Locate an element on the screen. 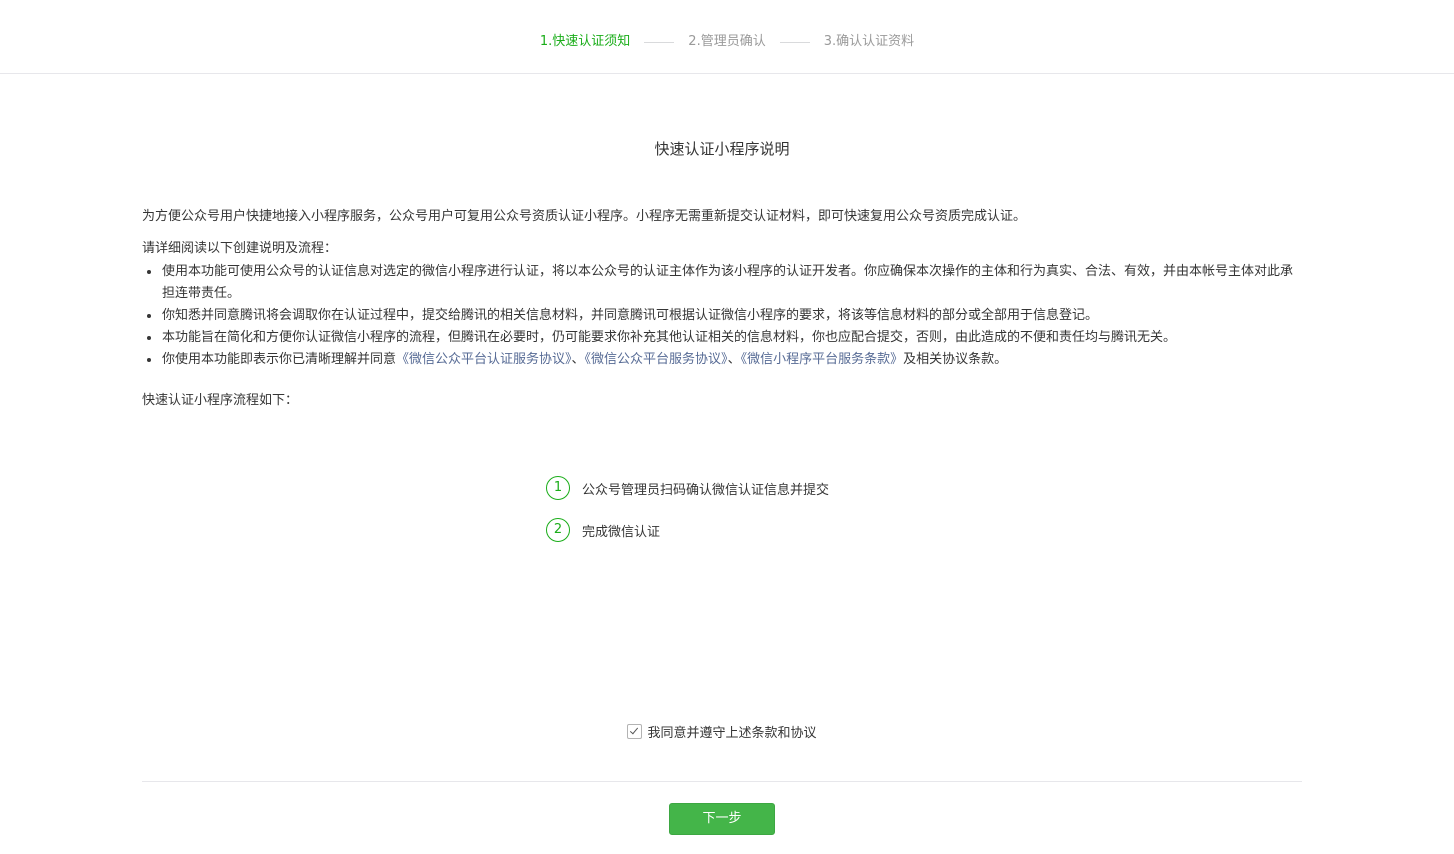 The height and width of the screenshot is (854, 1454). certification-agreement-link: 《微信公众平台认证服务协议》 is located at coordinates (484, 359).